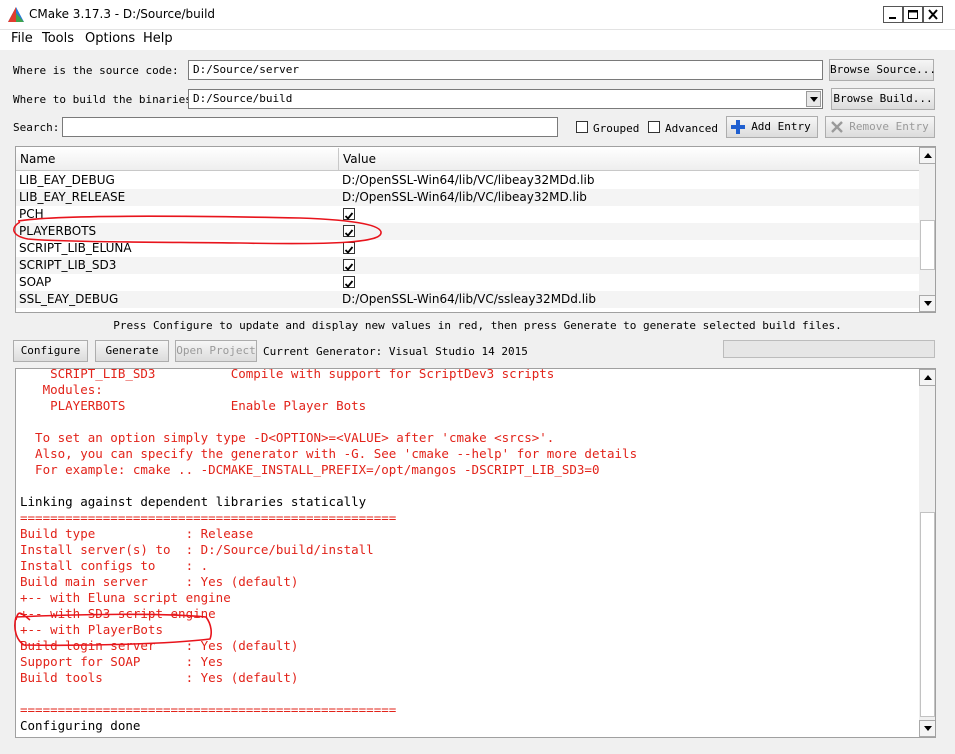 The image size is (955, 754). I want to click on open-project-button: Open Project, so click(216, 351).